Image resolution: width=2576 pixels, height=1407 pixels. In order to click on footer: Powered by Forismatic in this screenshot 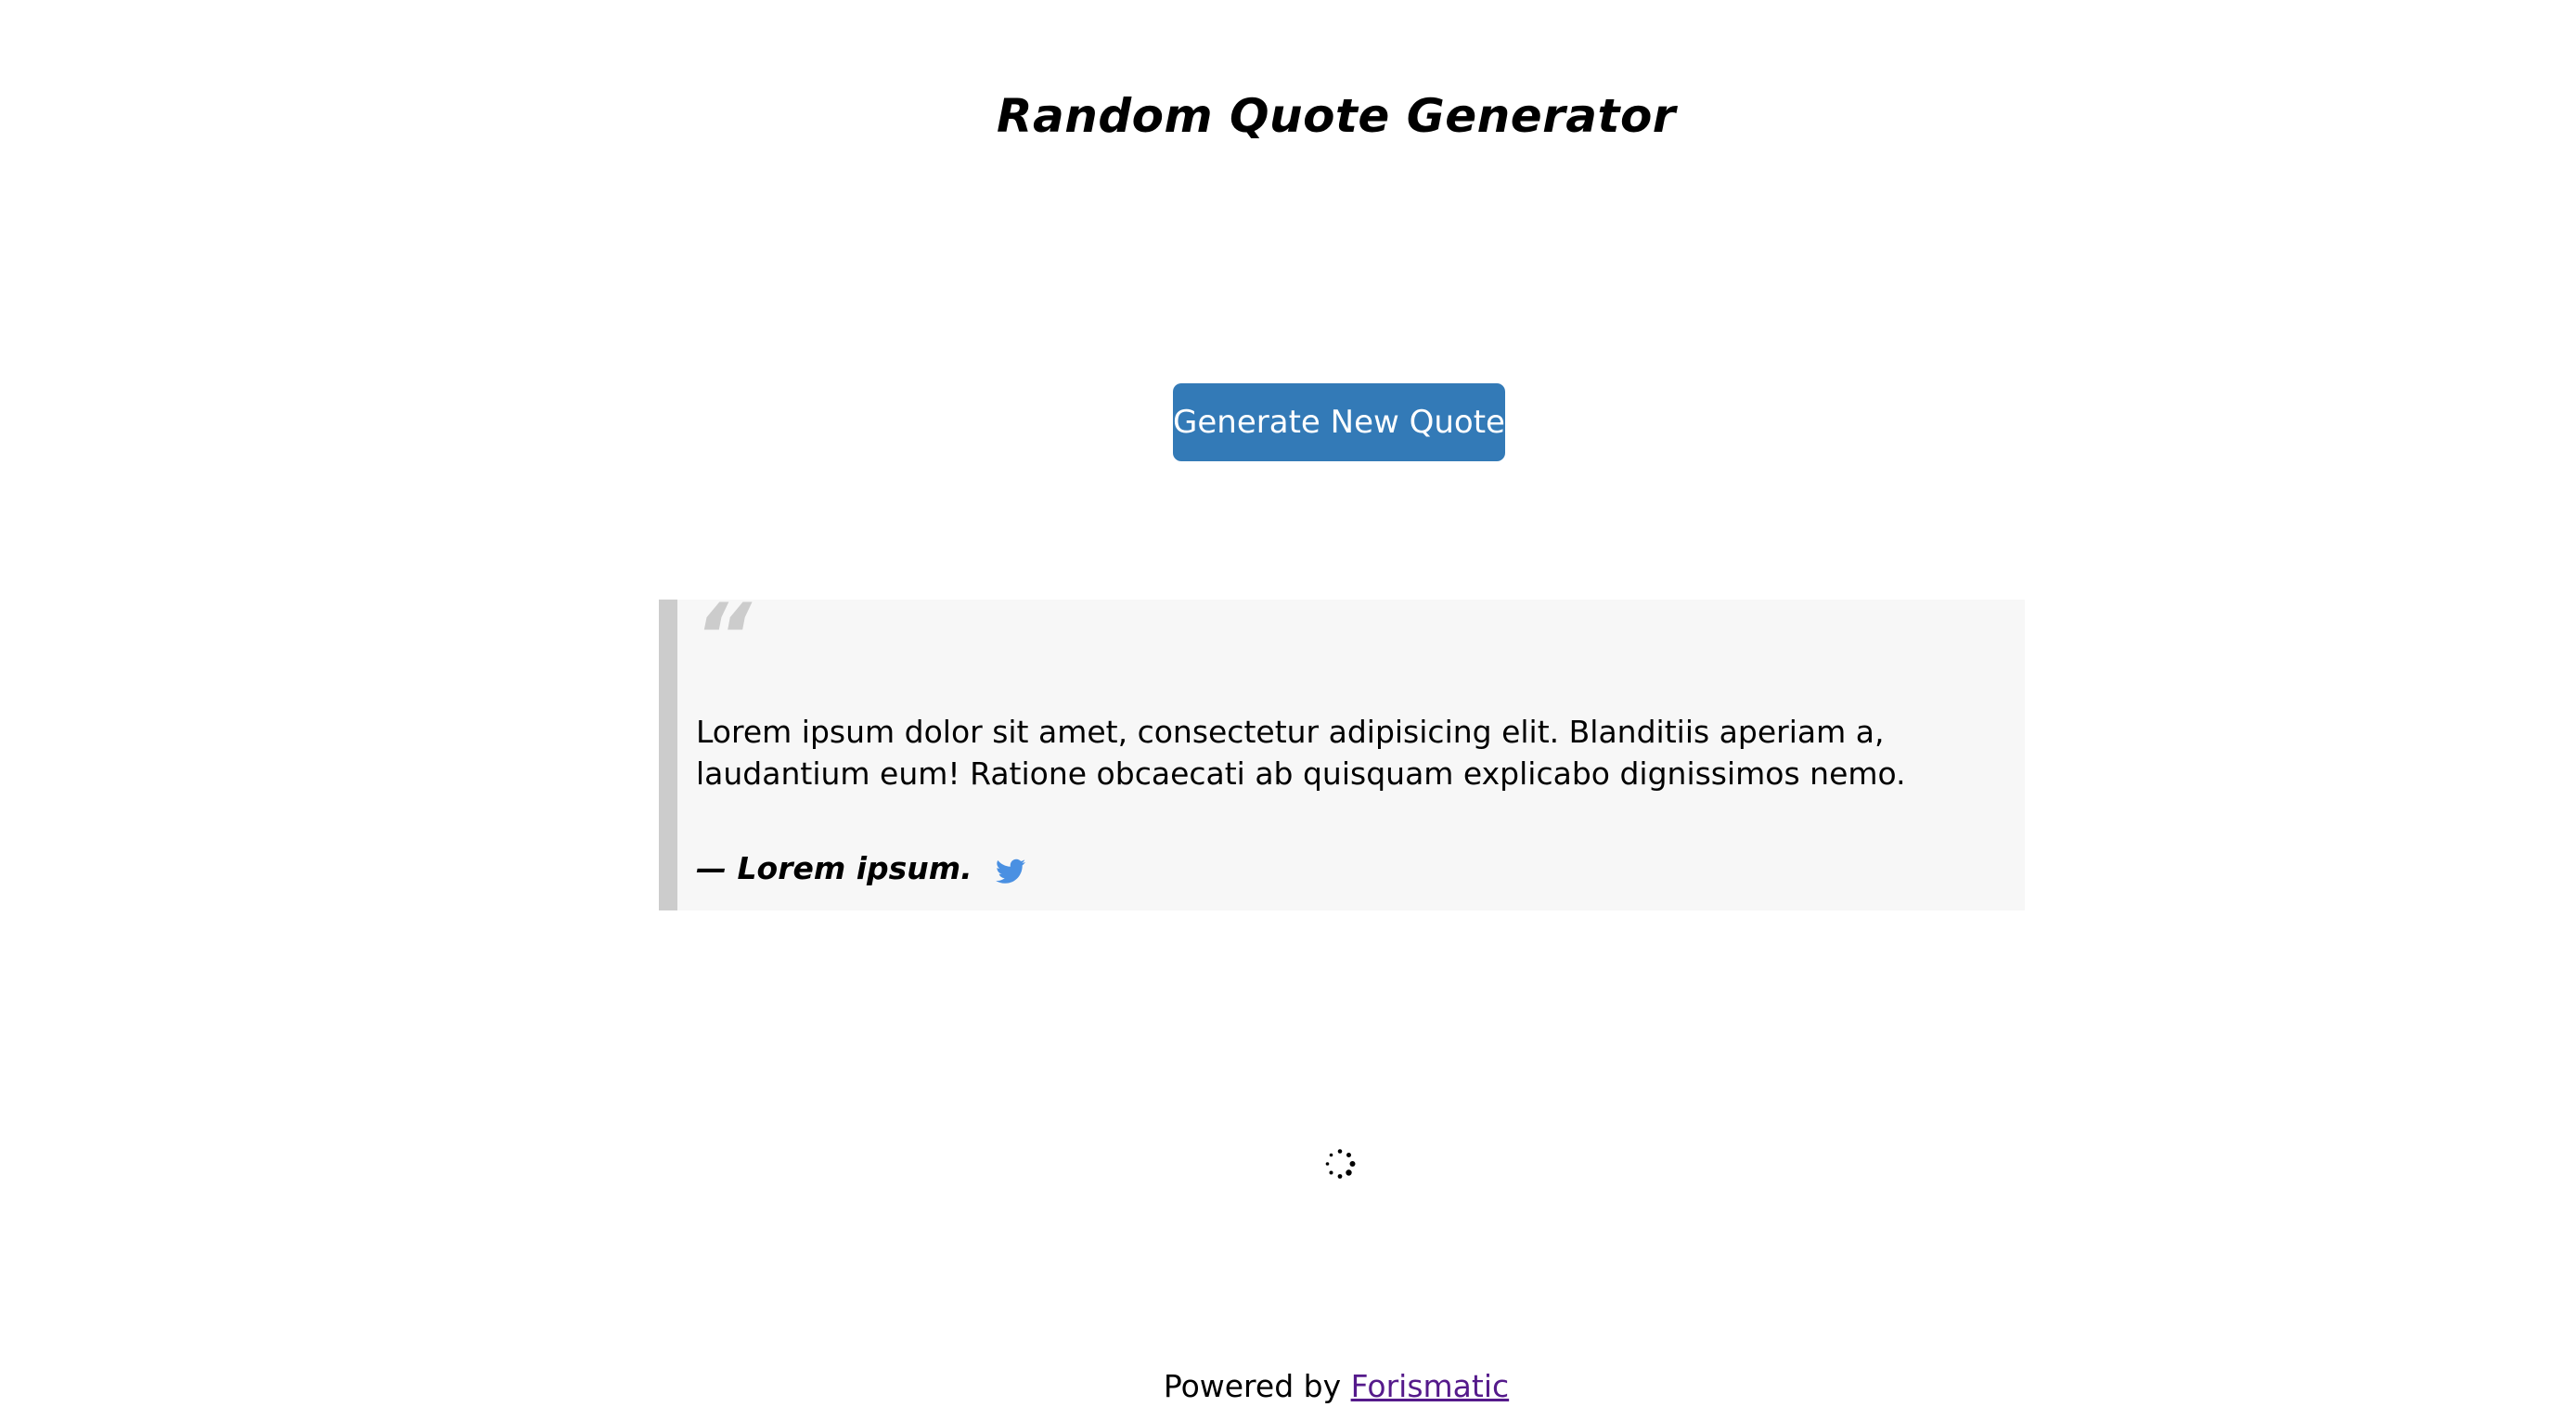, I will do `click(1288, 1386)`.